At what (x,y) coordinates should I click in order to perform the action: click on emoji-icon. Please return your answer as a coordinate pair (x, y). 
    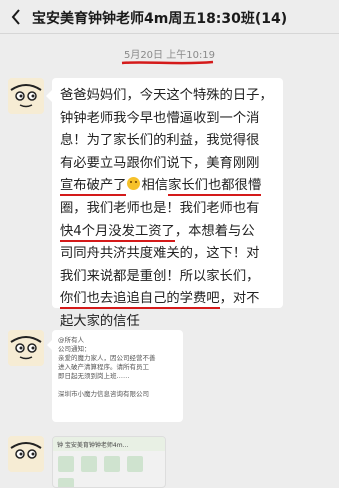
    Looking at the image, I should click on (134, 184).